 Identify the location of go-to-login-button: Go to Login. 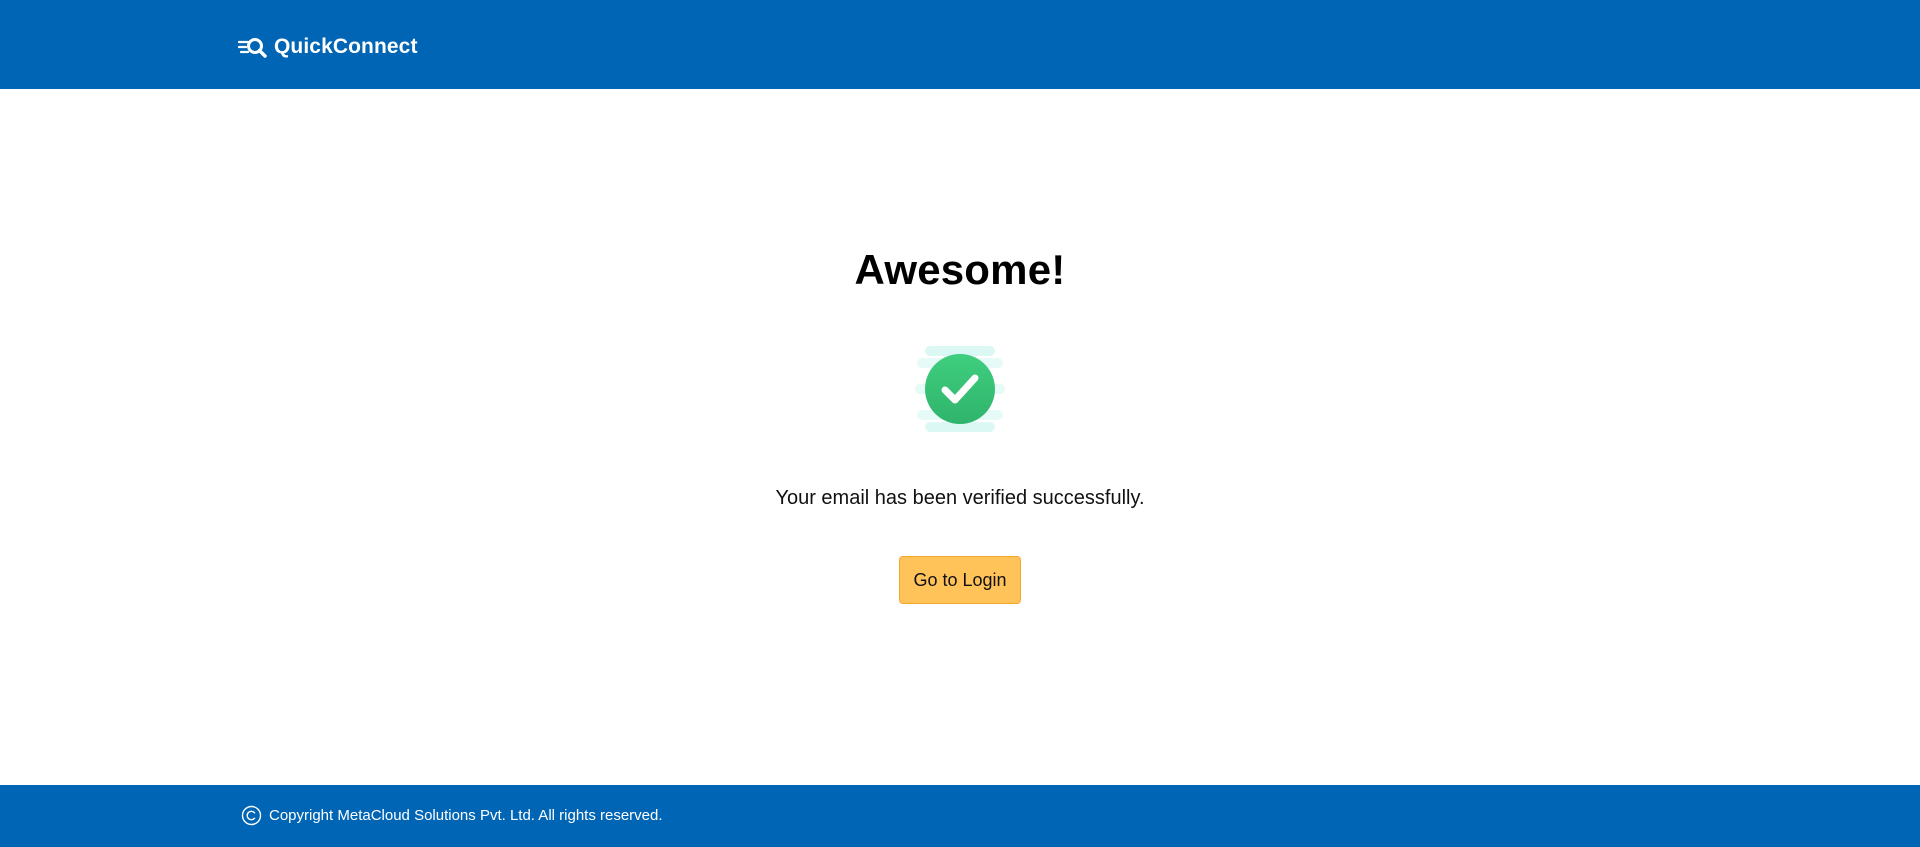
(960, 580).